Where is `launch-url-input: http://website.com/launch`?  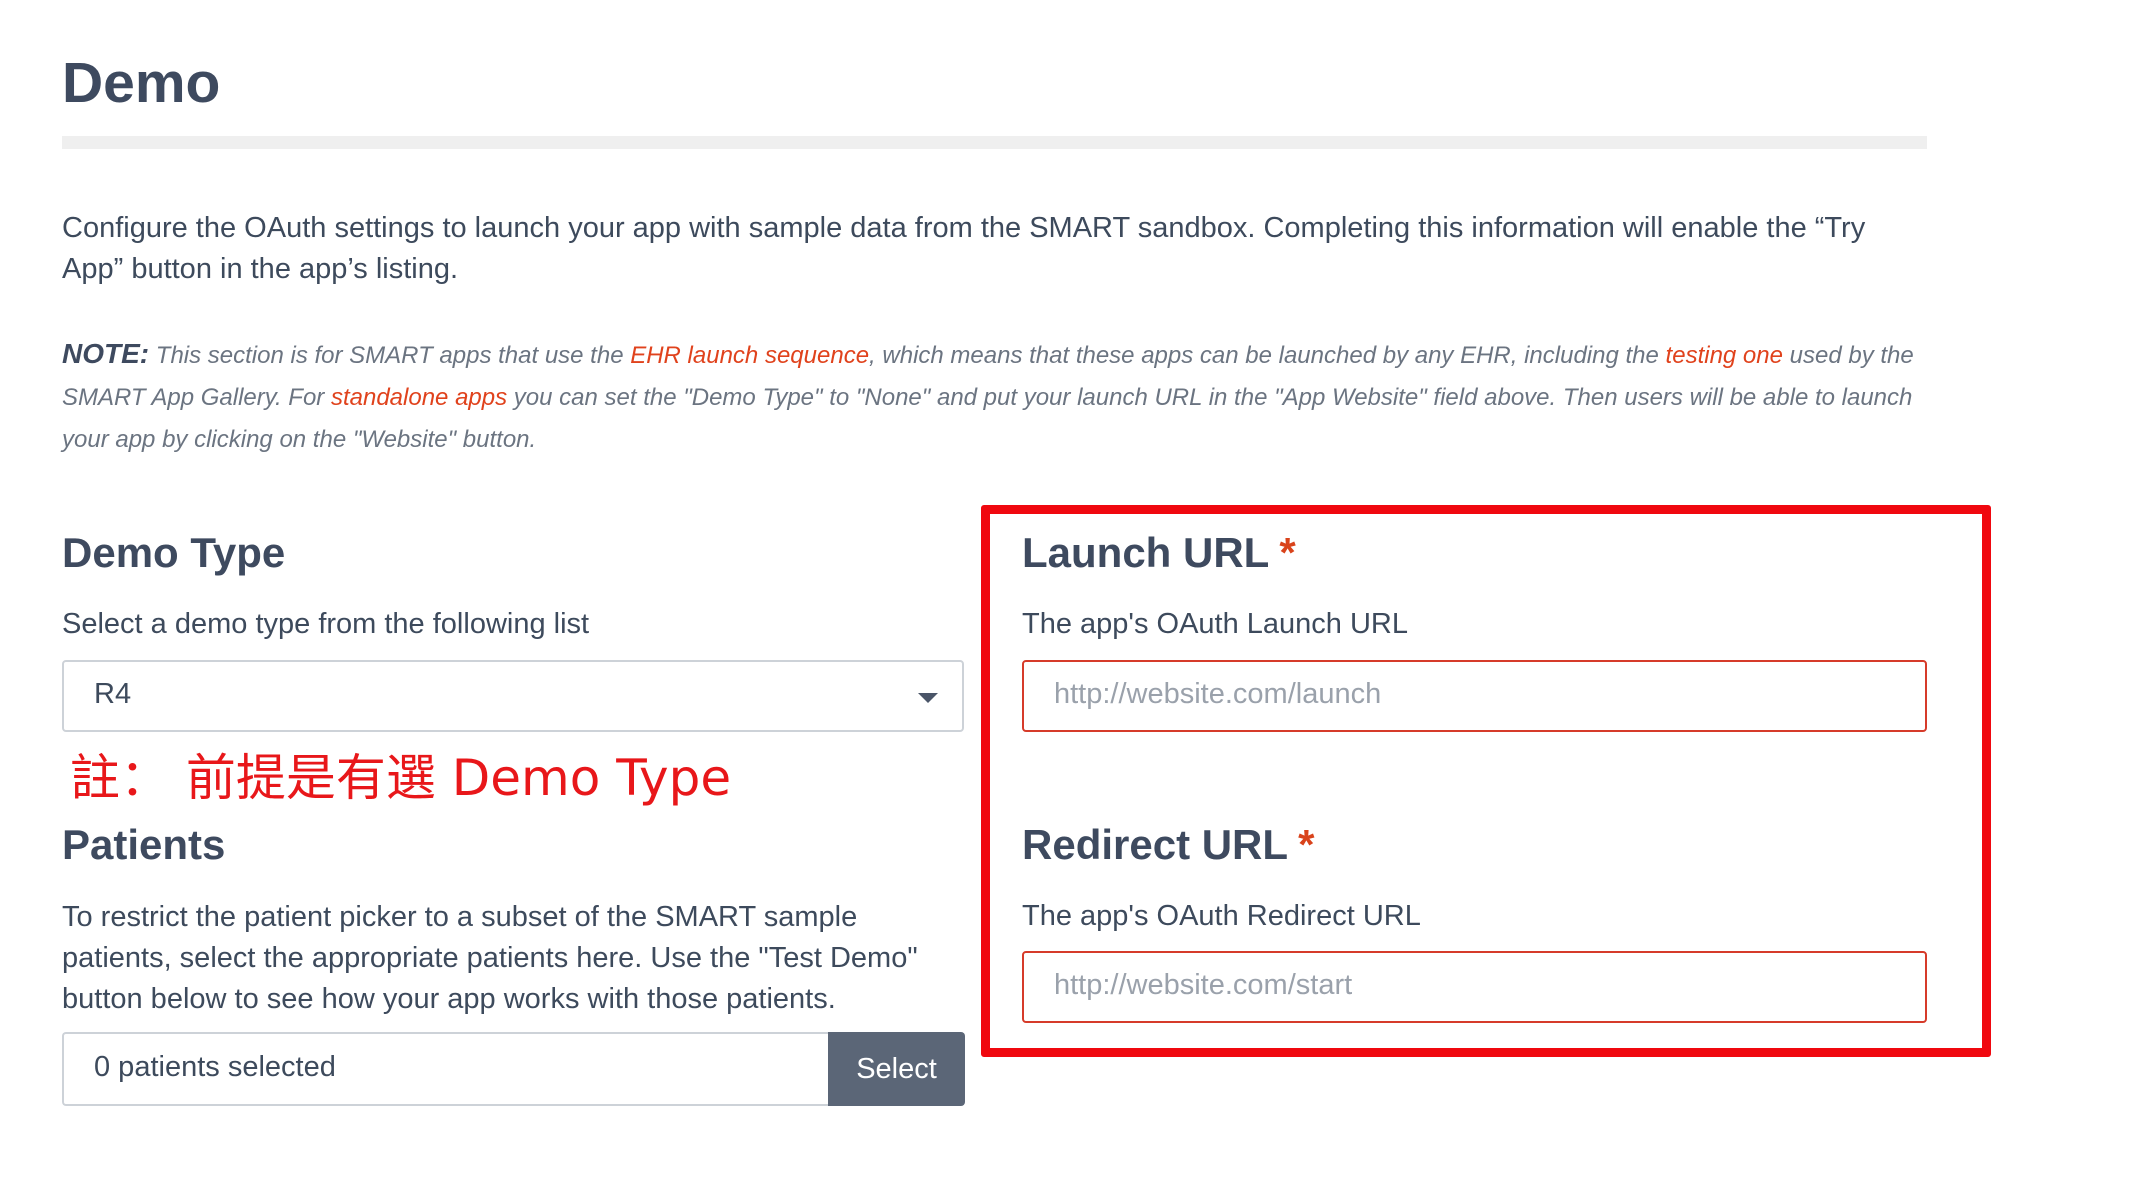 launch-url-input: http://website.com/launch is located at coordinates (1474, 696).